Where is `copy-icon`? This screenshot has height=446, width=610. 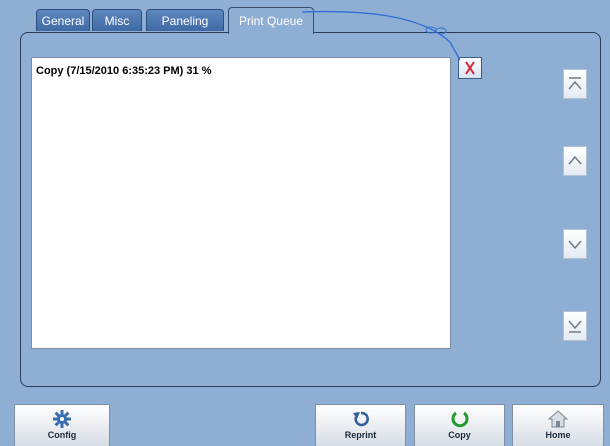
copy-icon is located at coordinates (459, 419).